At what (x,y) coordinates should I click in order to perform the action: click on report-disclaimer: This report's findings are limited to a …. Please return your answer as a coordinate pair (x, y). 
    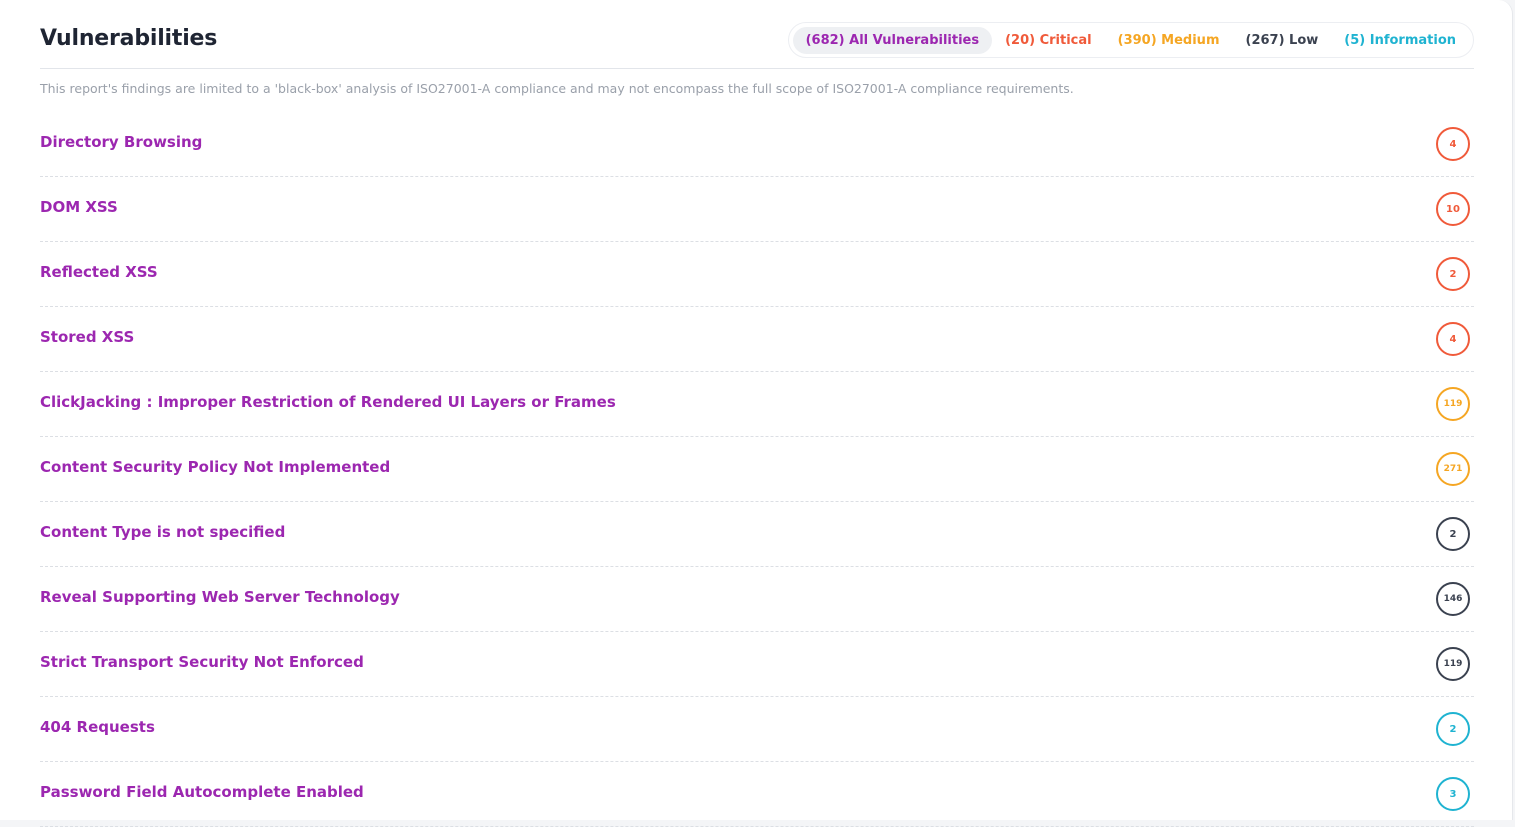
    Looking at the image, I should click on (557, 88).